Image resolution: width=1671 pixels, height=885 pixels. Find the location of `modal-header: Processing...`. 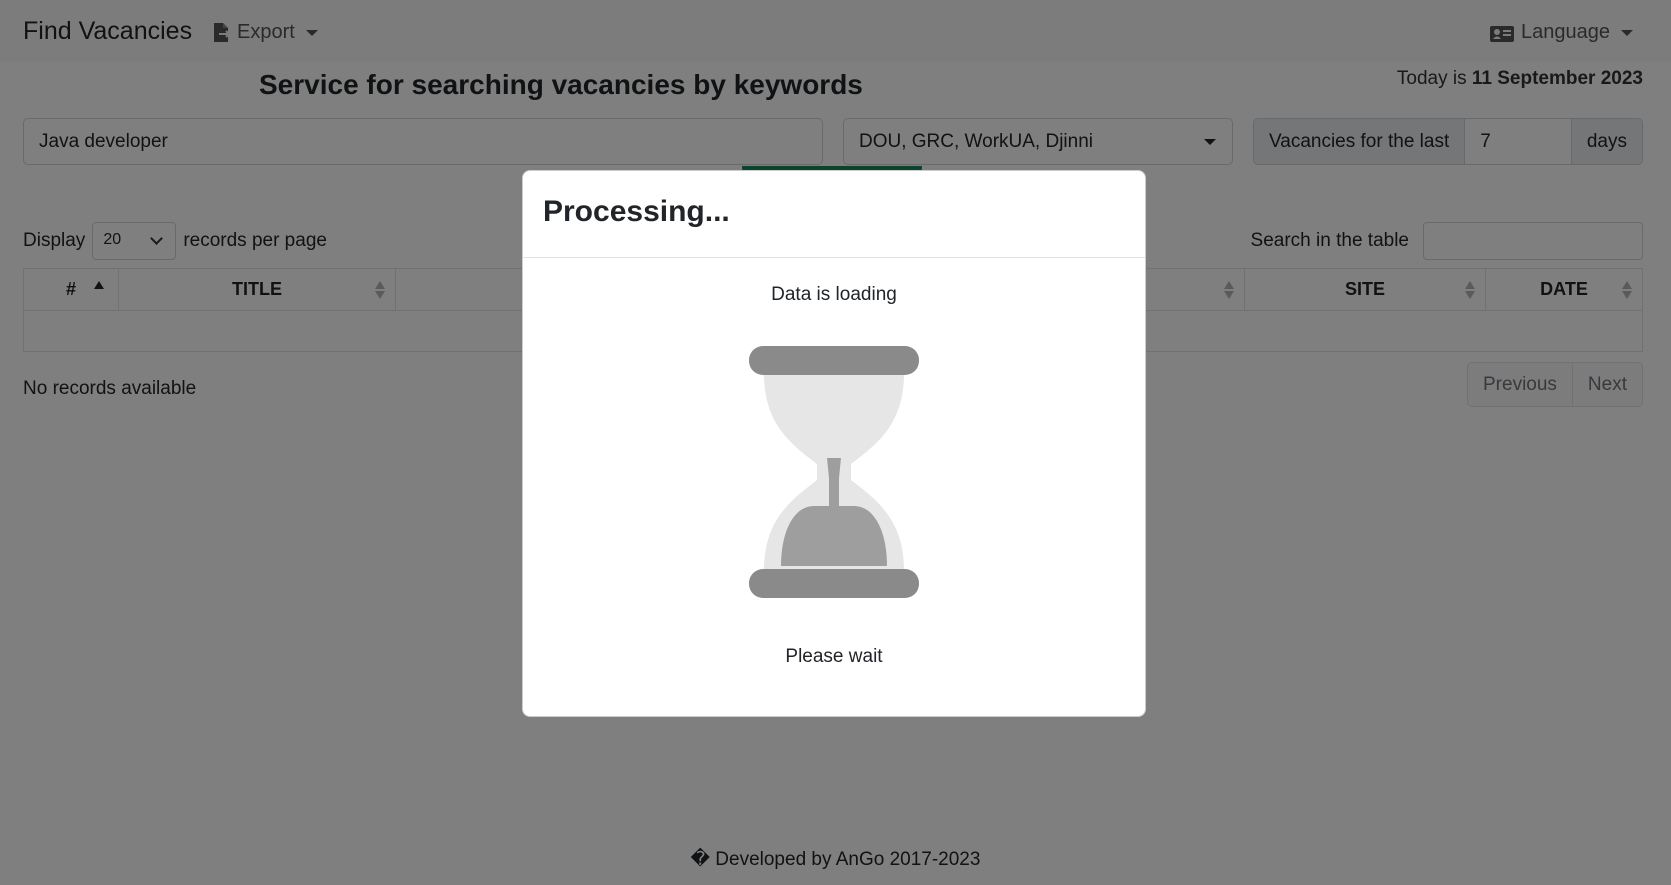

modal-header: Processing... is located at coordinates (834, 214).